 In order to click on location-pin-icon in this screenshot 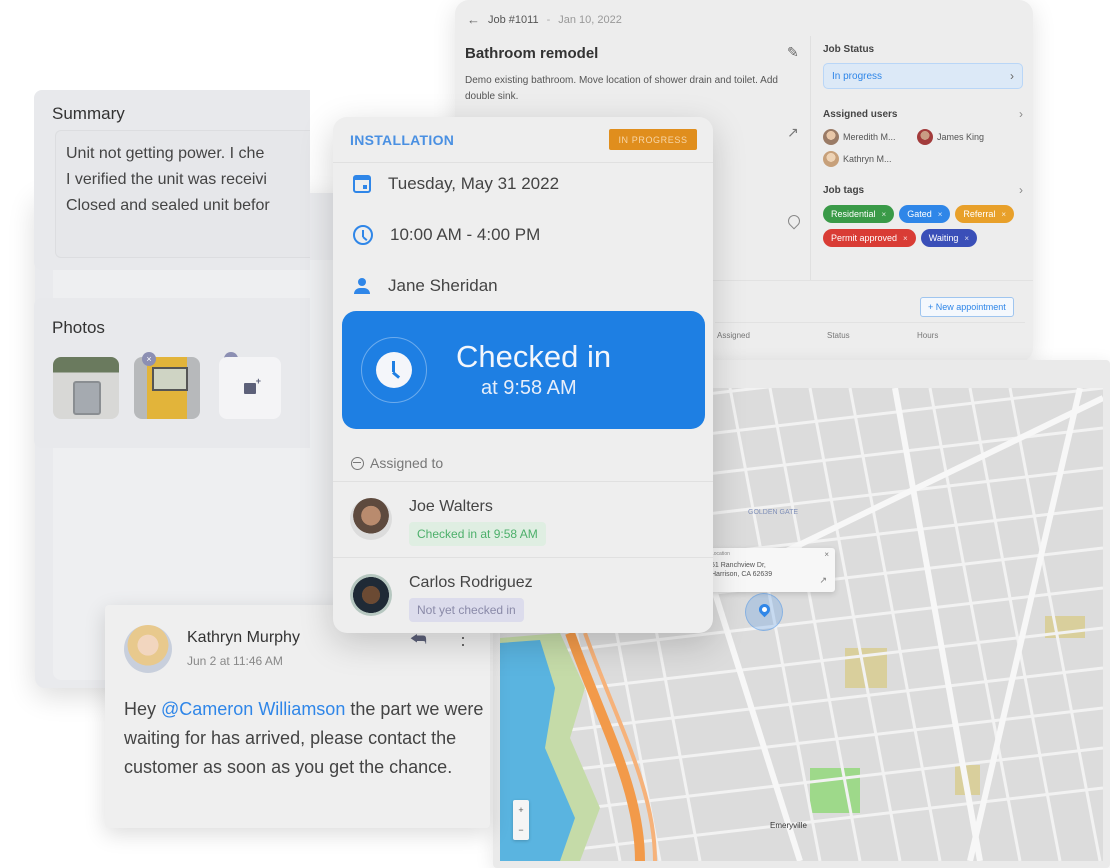, I will do `click(794, 221)`.